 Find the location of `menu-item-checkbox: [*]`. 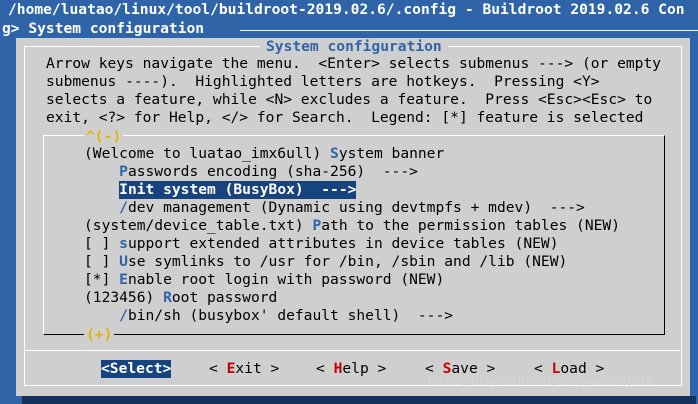

menu-item-checkbox: [*] is located at coordinates (102, 279).